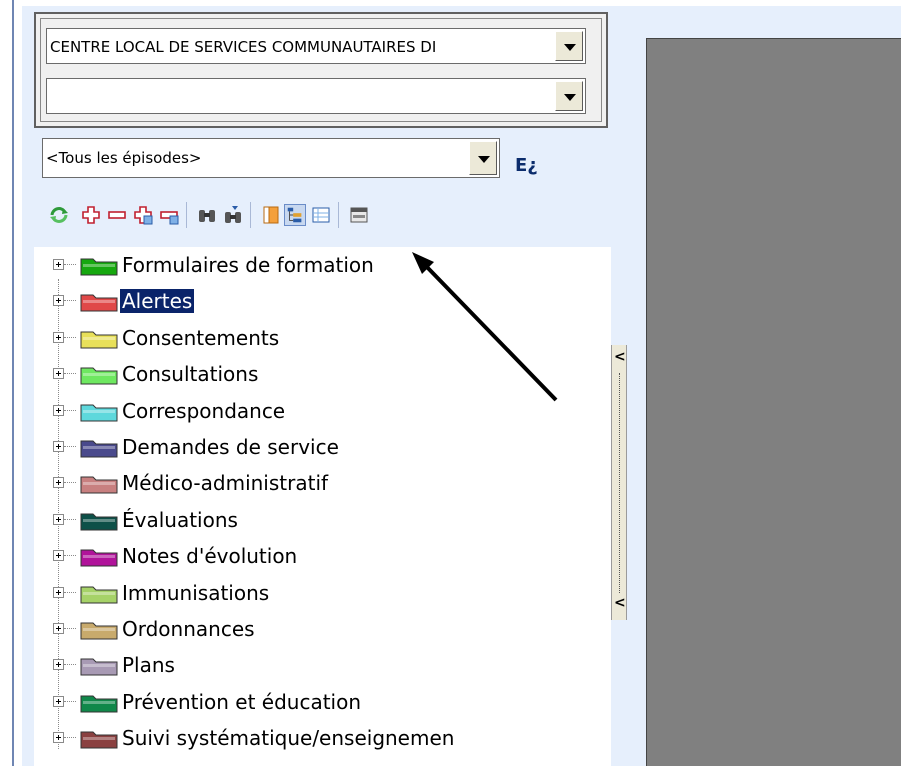  What do you see at coordinates (210, 556) in the screenshot?
I see `tree-item-label: Notes d'évolution` at bounding box center [210, 556].